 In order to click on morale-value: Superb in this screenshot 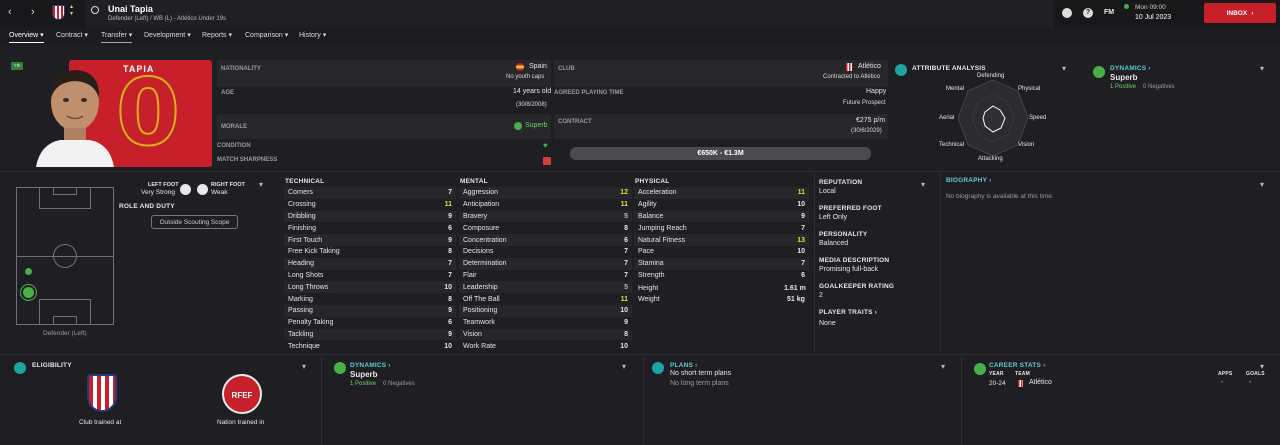, I will do `click(536, 125)`.